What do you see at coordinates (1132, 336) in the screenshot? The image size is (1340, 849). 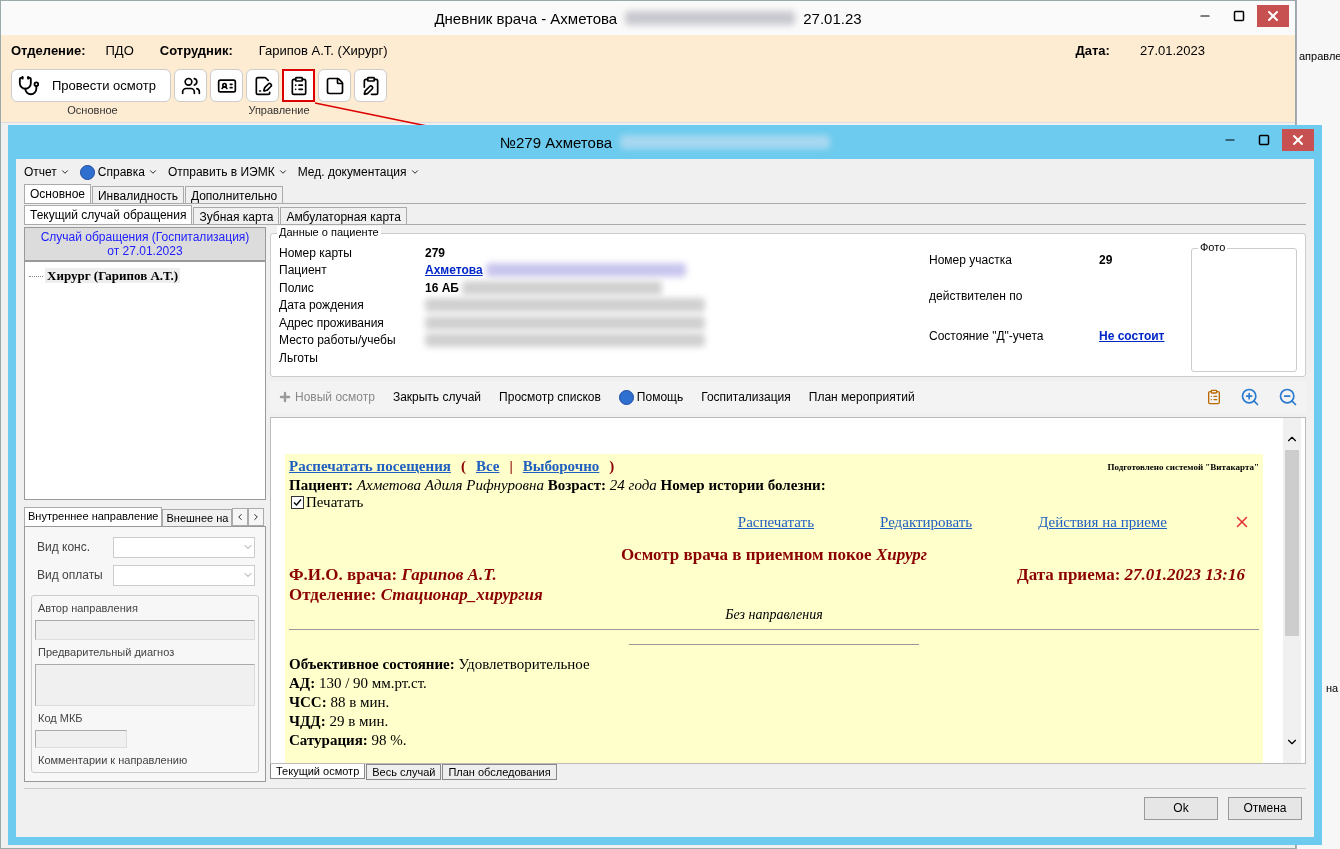 I see `status-link: Не состоит` at bounding box center [1132, 336].